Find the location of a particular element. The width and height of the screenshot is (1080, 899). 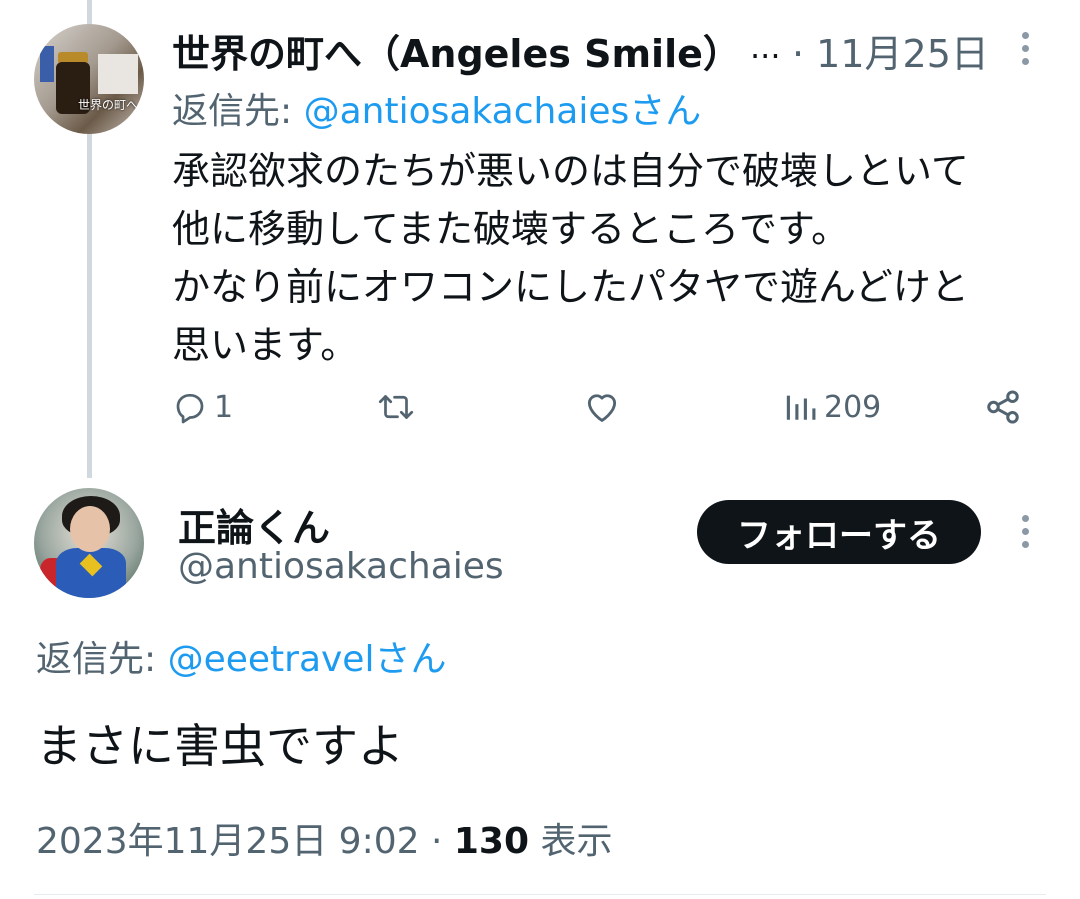

views-label: 表示 is located at coordinates (571, 841).